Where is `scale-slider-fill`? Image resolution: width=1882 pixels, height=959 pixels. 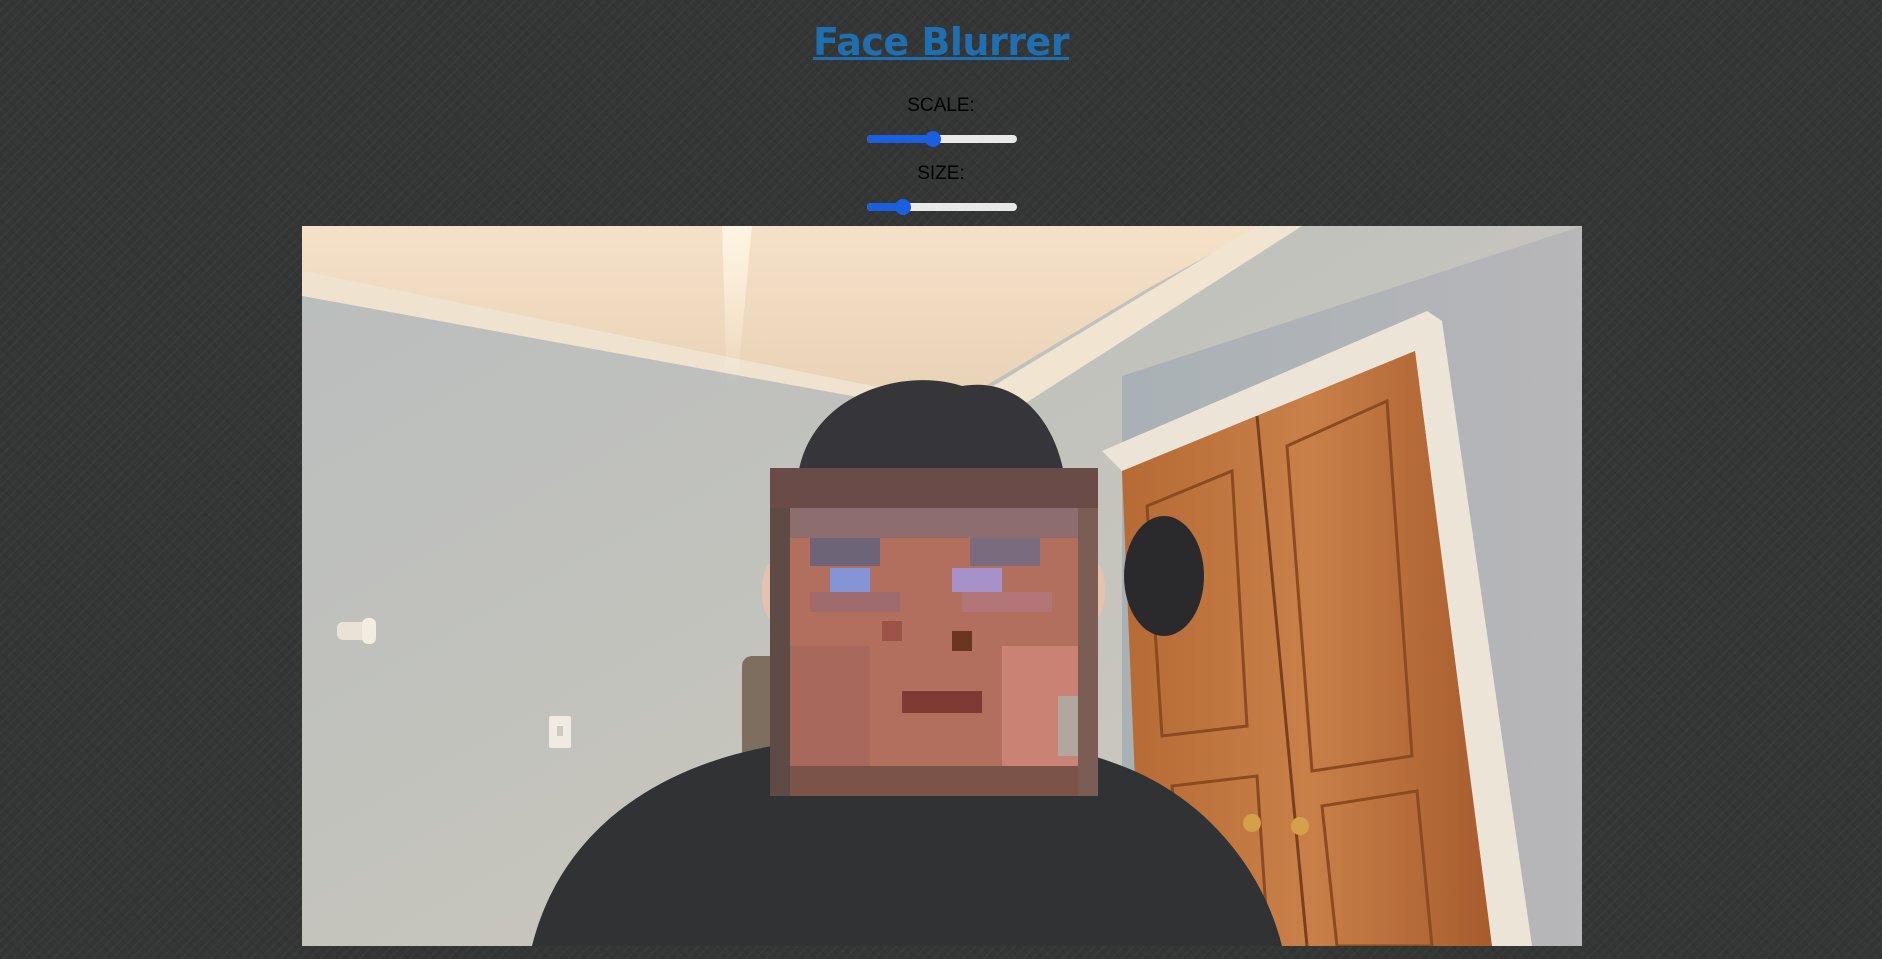
scale-slider-fill is located at coordinates (900, 139).